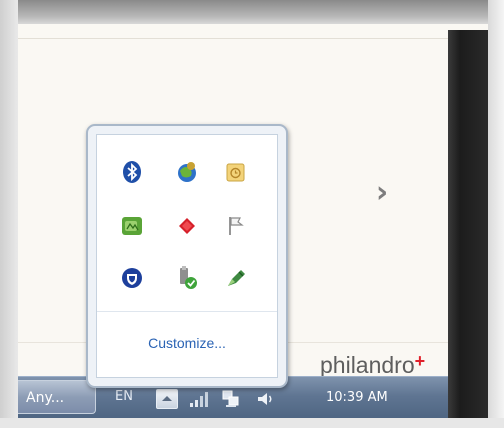  What do you see at coordinates (468, 224) in the screenshot?
I see `dark-side-panel` at bounding box center [468, 224].